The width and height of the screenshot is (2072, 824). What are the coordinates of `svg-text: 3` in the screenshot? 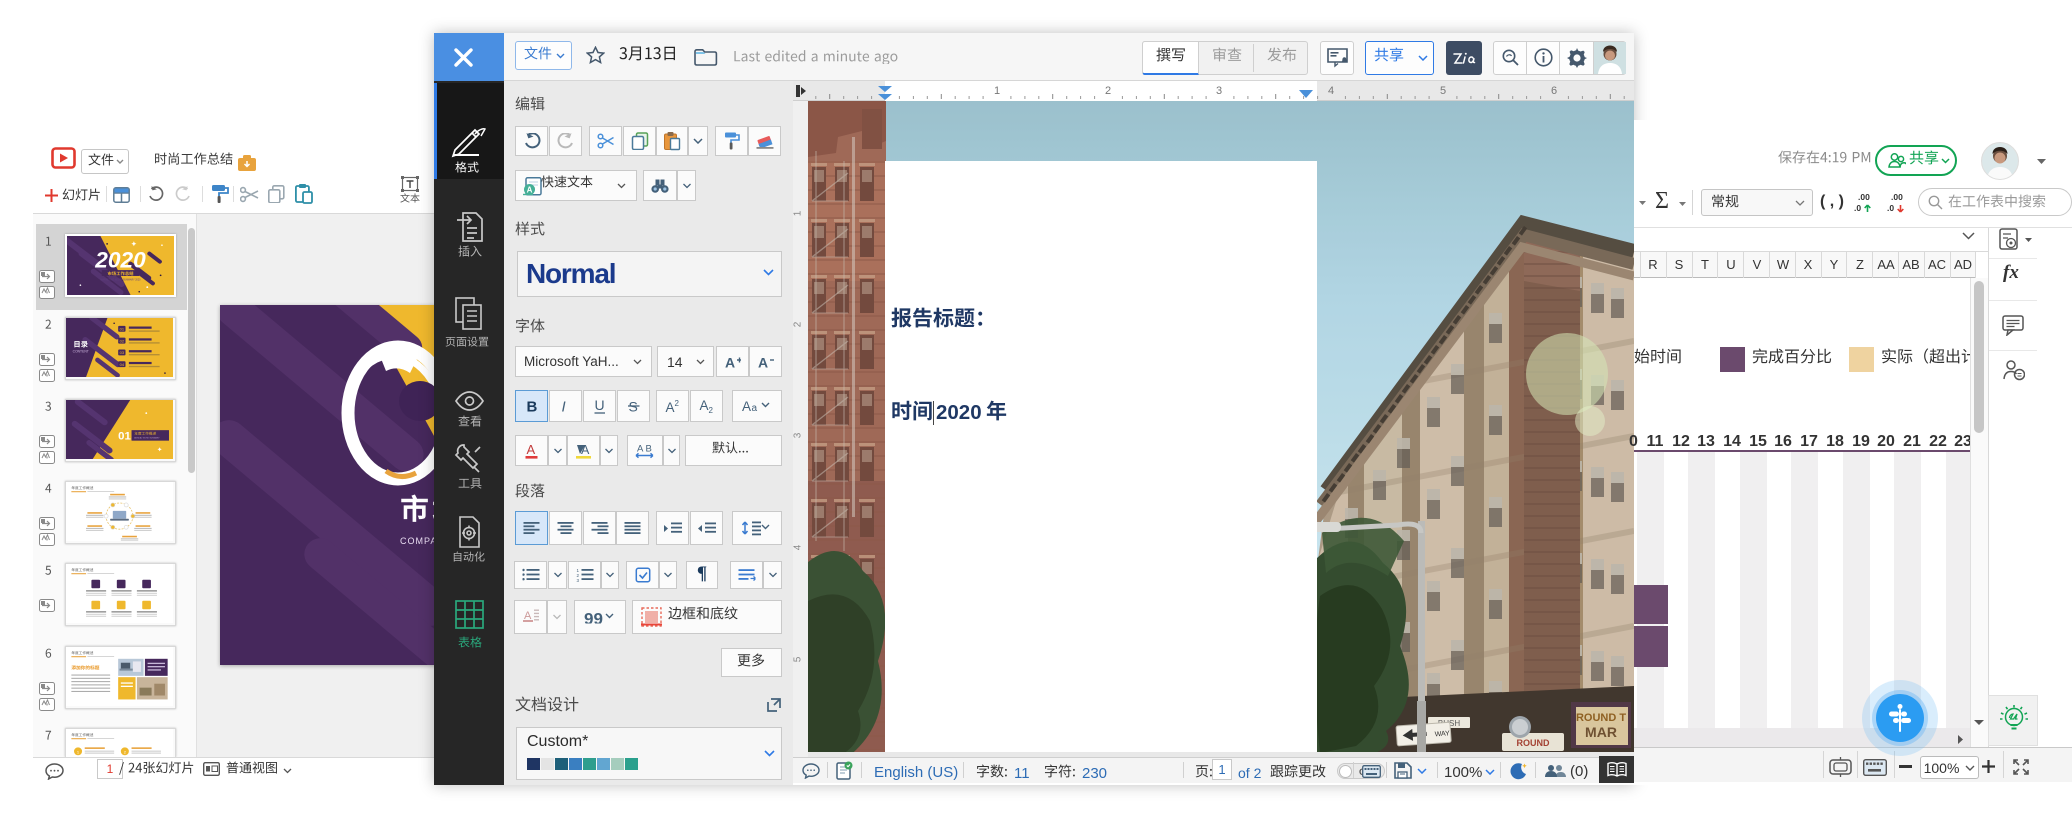 It's located at (577, 580).